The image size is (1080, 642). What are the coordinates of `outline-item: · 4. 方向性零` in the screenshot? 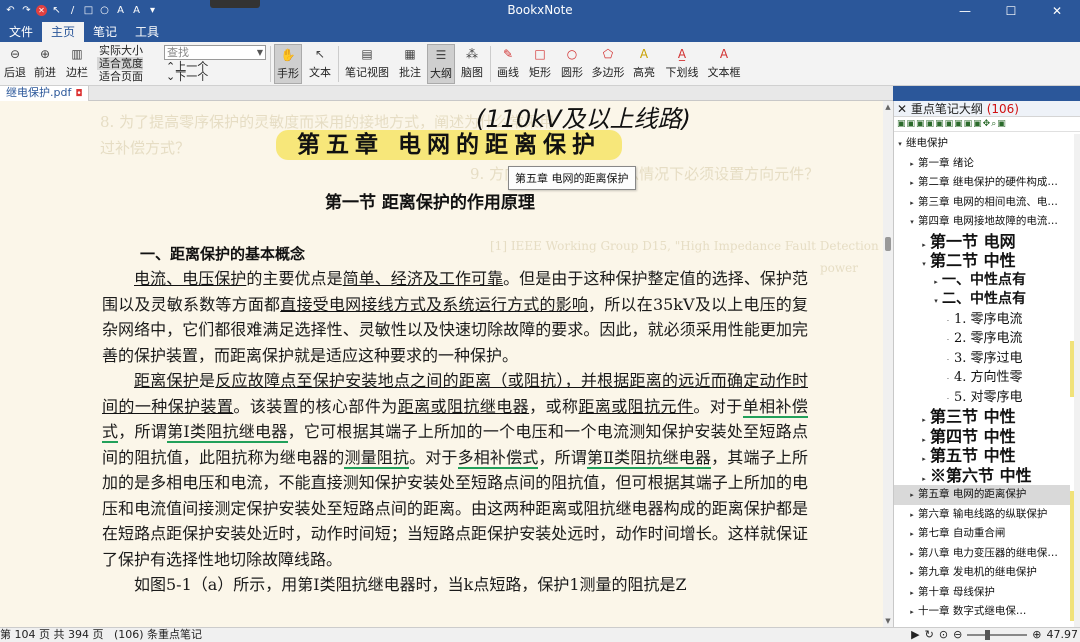 It's located at (982, 378).